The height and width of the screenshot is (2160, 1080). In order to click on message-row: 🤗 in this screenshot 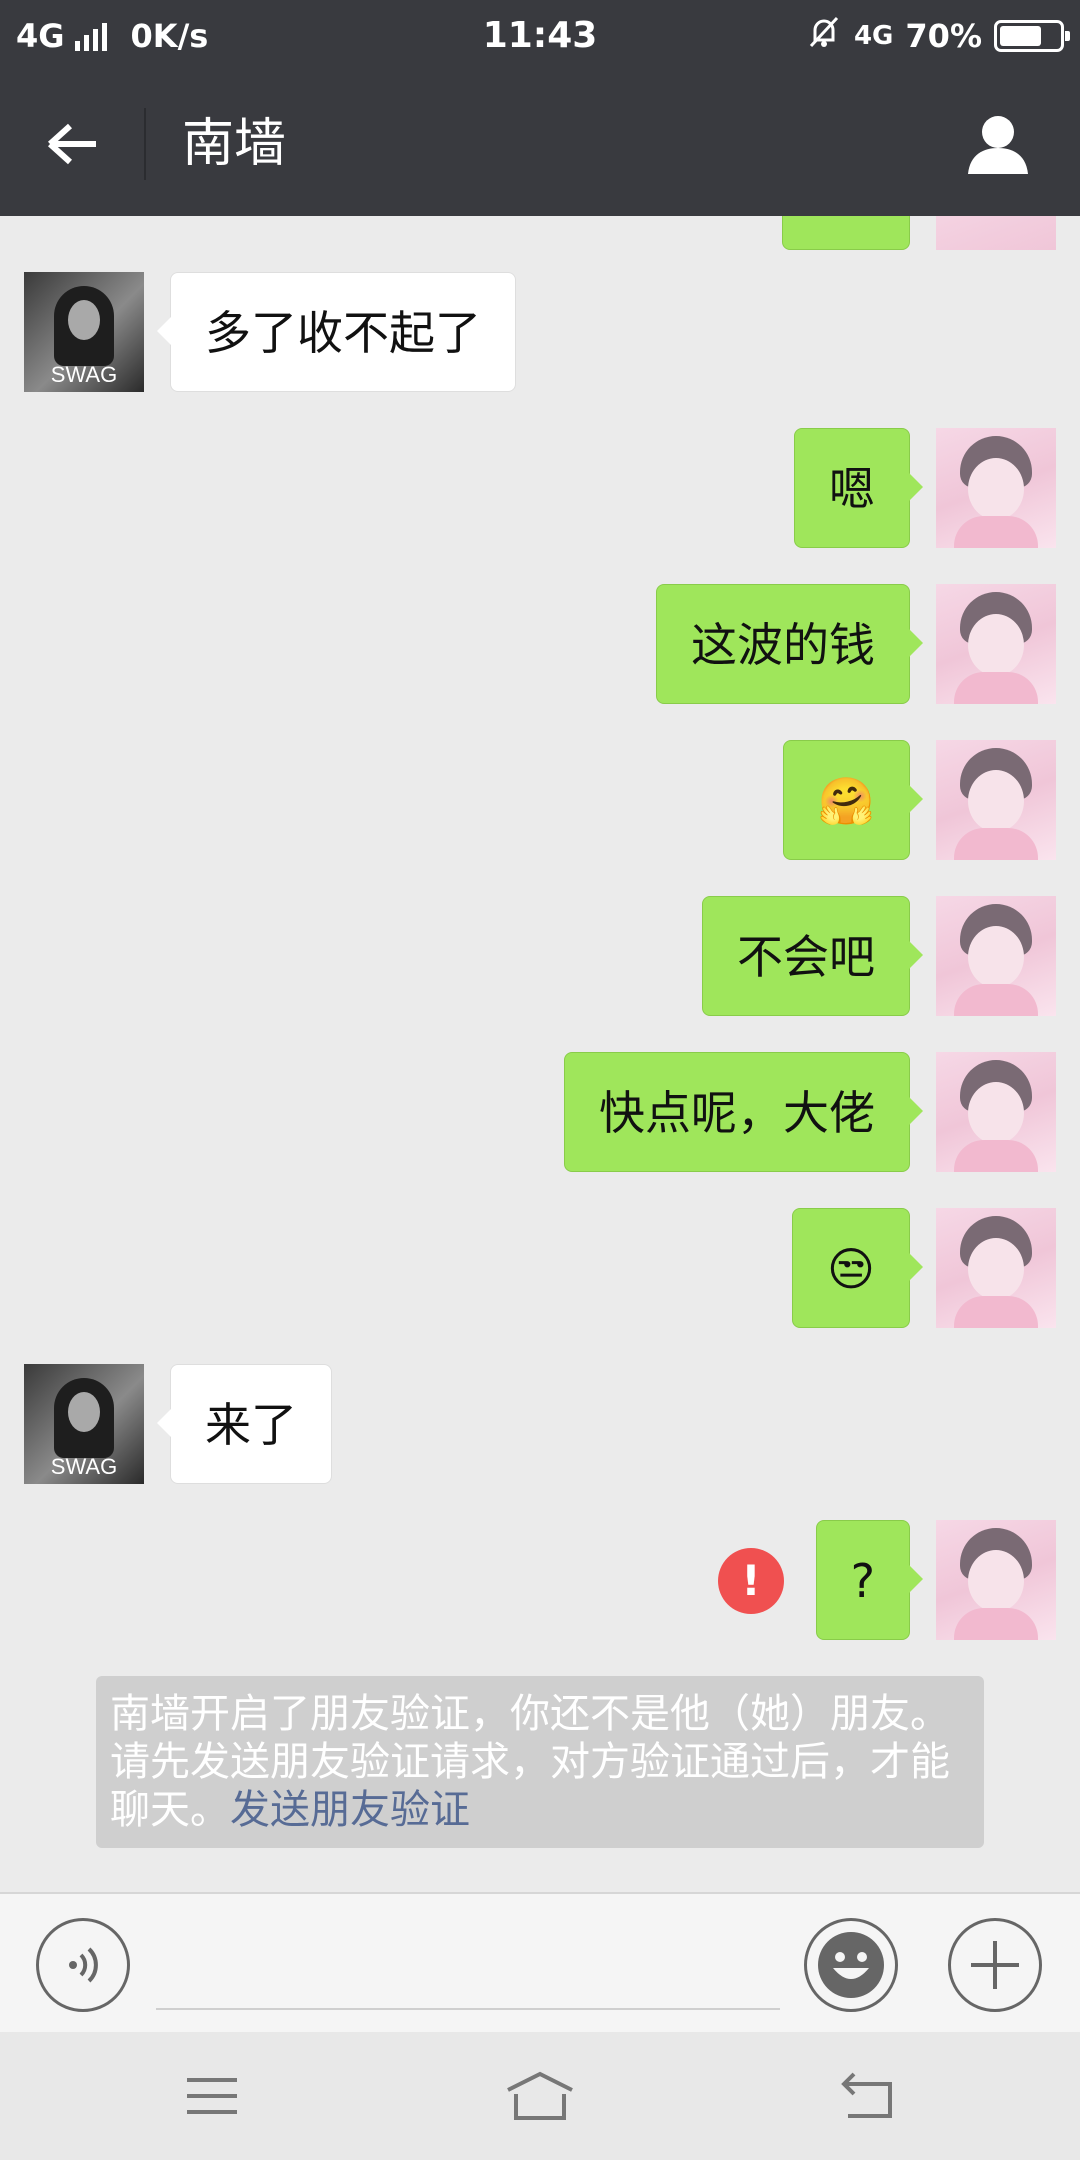, I will do `click(540, 800)`.